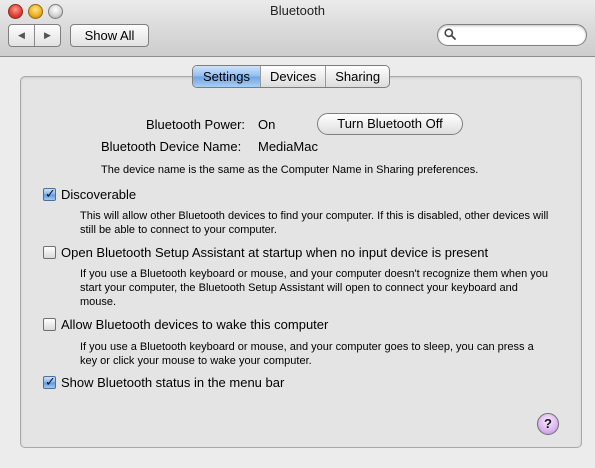 The image size is (595, 468). What do you see at coordinates (357, 76) in the screenshot?
I see `tab-sharing: Sharing` at bounding box center [357, 76].